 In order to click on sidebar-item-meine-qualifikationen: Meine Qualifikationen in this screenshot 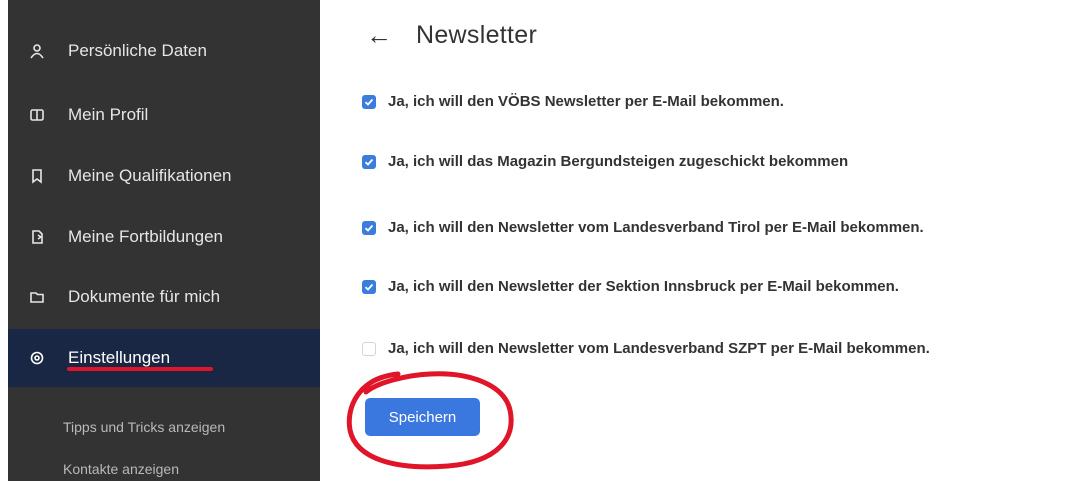, I will do `click(164, 176)`.